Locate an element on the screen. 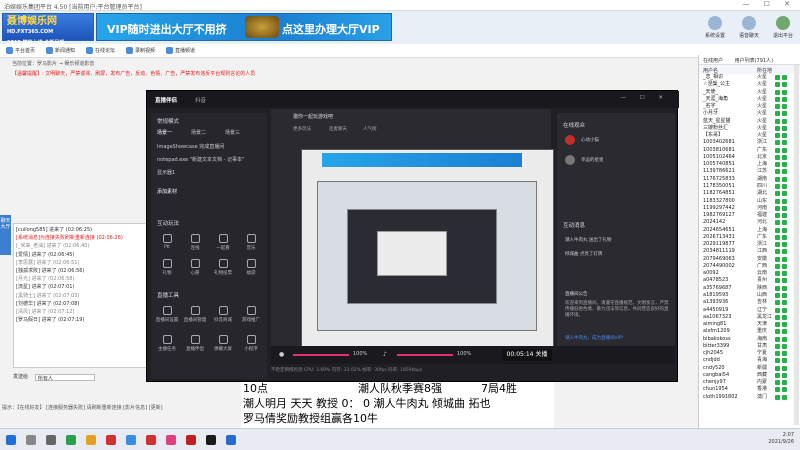 The width and height of the screenshot is (800, 450). user-row: cjh2045 宁夏 is located at coordinates (749, 353).